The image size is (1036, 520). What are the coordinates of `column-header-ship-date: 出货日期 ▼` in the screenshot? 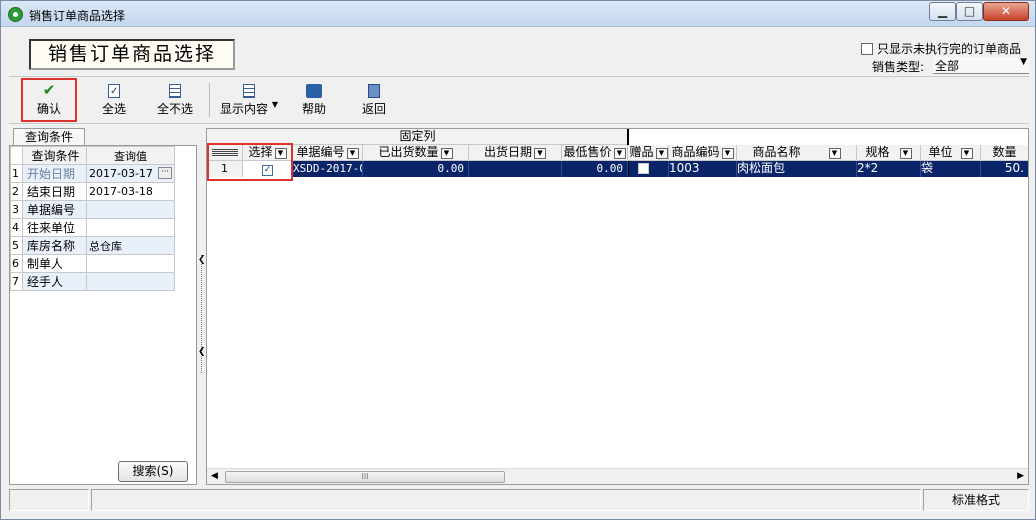 It's located at (515, 153).